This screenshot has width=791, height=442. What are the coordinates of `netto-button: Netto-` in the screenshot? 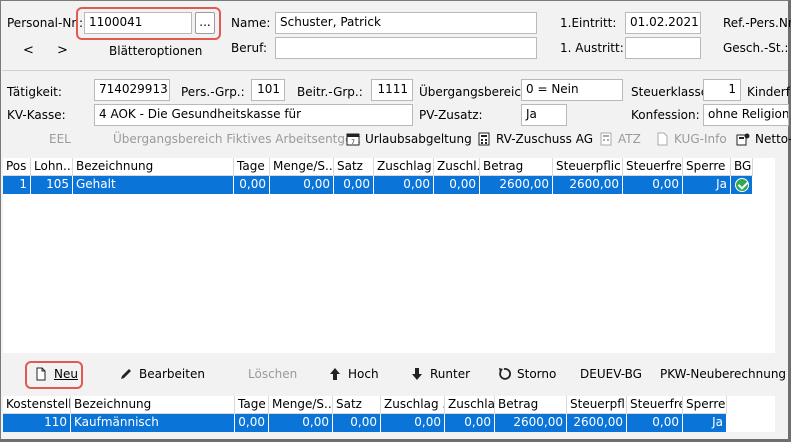 It's located at (763, 139).